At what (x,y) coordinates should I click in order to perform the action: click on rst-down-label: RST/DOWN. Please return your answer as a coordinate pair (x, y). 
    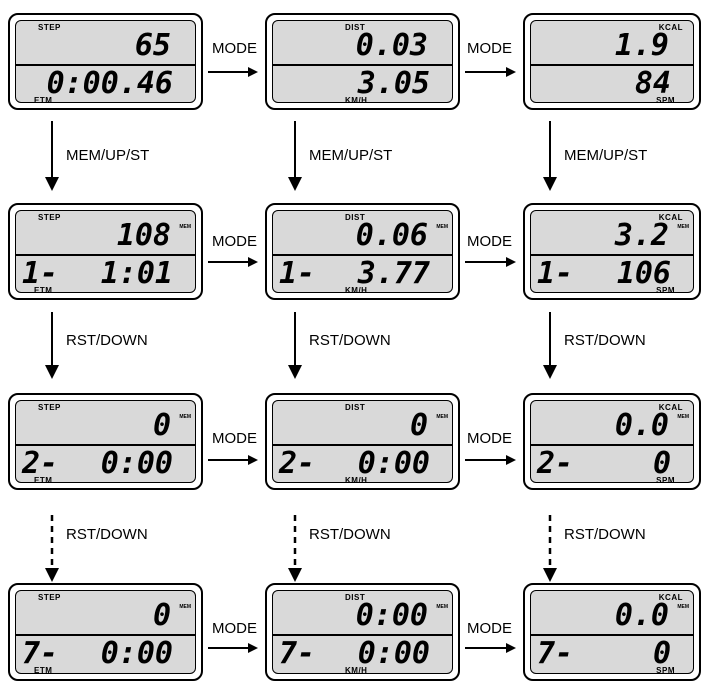
    Looking at the image, I should click on (605, 534).